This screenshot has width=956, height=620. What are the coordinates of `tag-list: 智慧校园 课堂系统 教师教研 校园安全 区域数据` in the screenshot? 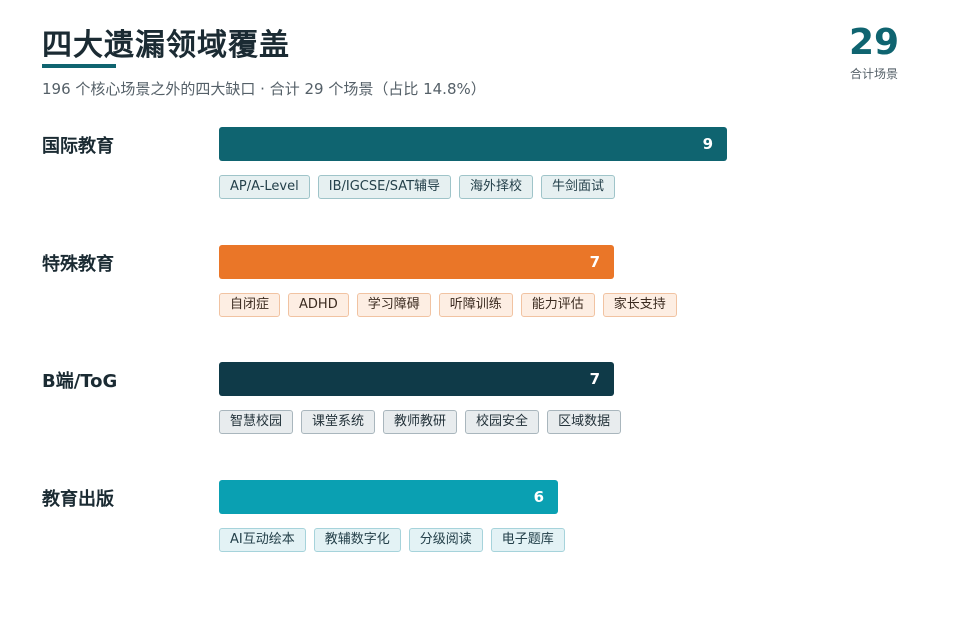 It's located at (420, 422).